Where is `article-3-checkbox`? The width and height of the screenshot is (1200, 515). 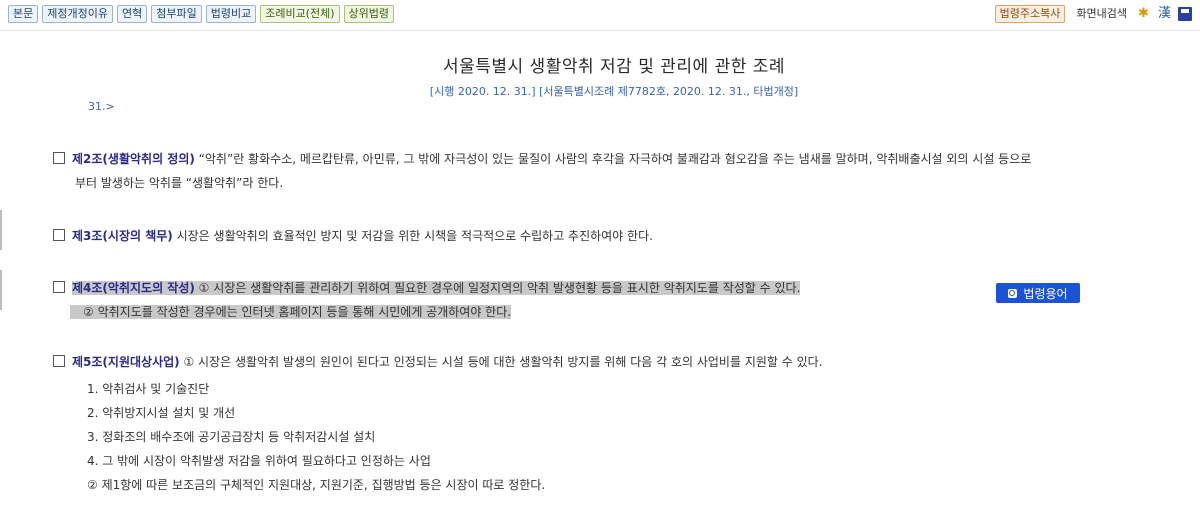
article-3-checkbox is located at coordinates (59, 235).